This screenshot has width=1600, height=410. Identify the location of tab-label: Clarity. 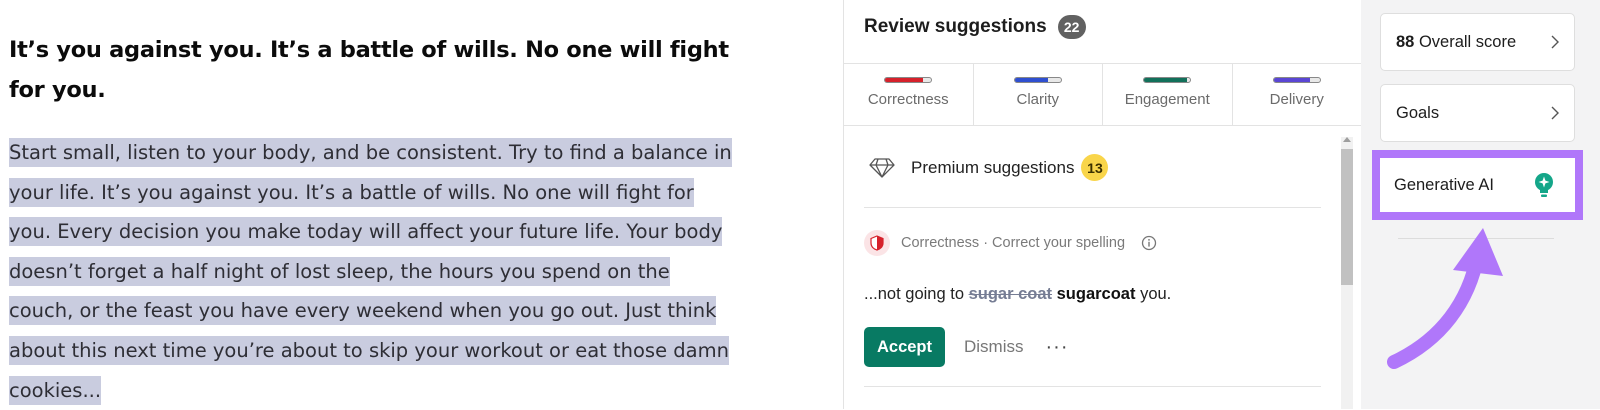
(1037, 99).